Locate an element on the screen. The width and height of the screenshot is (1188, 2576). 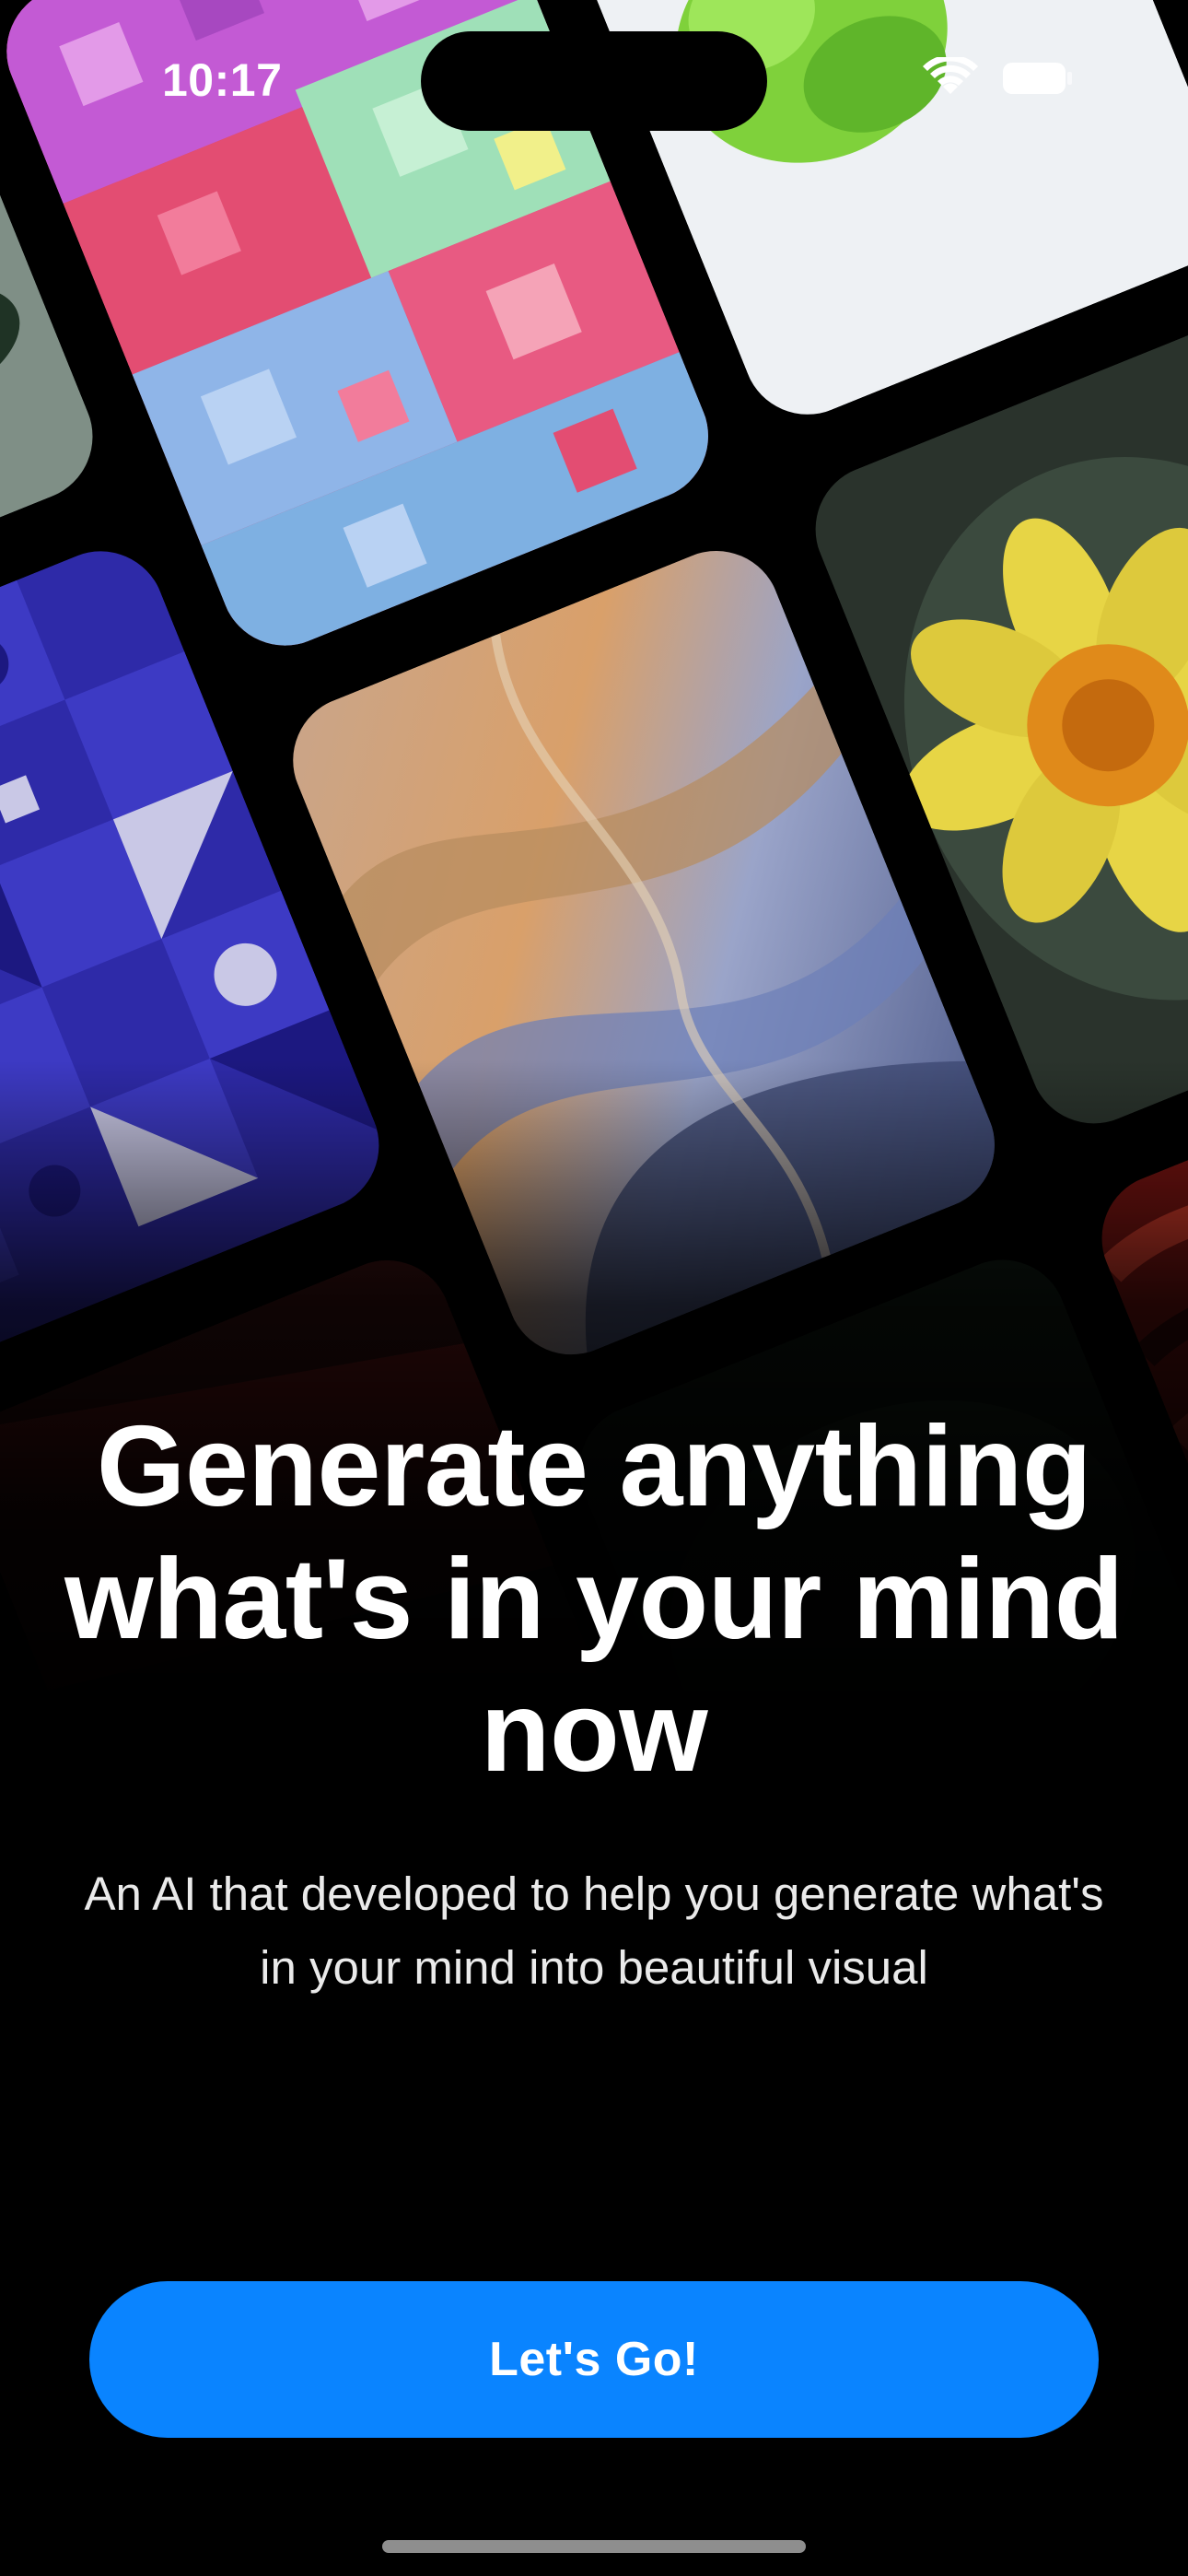
wifi-icon is located at coordinates (951, 77).